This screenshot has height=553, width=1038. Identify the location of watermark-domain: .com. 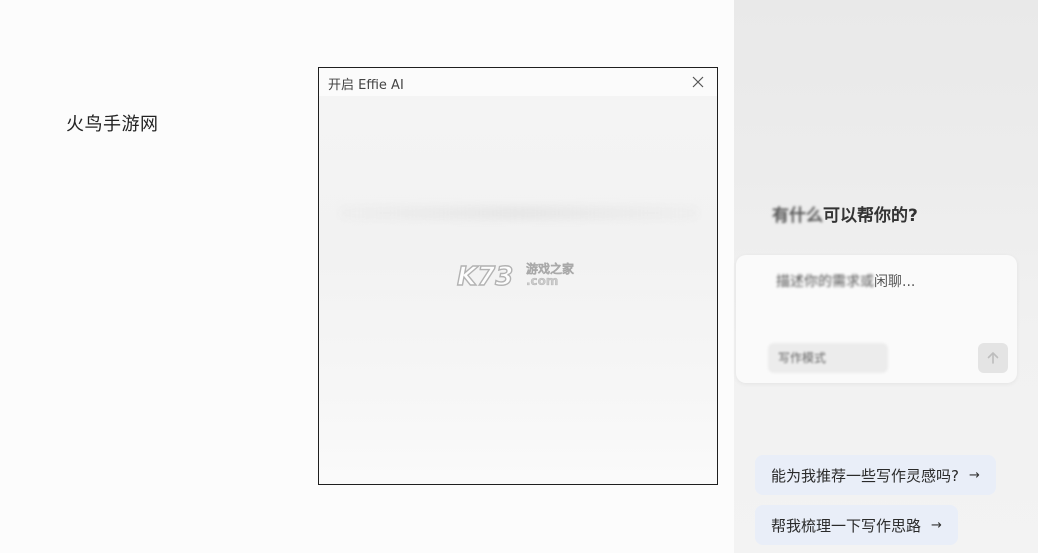
(542, 281).